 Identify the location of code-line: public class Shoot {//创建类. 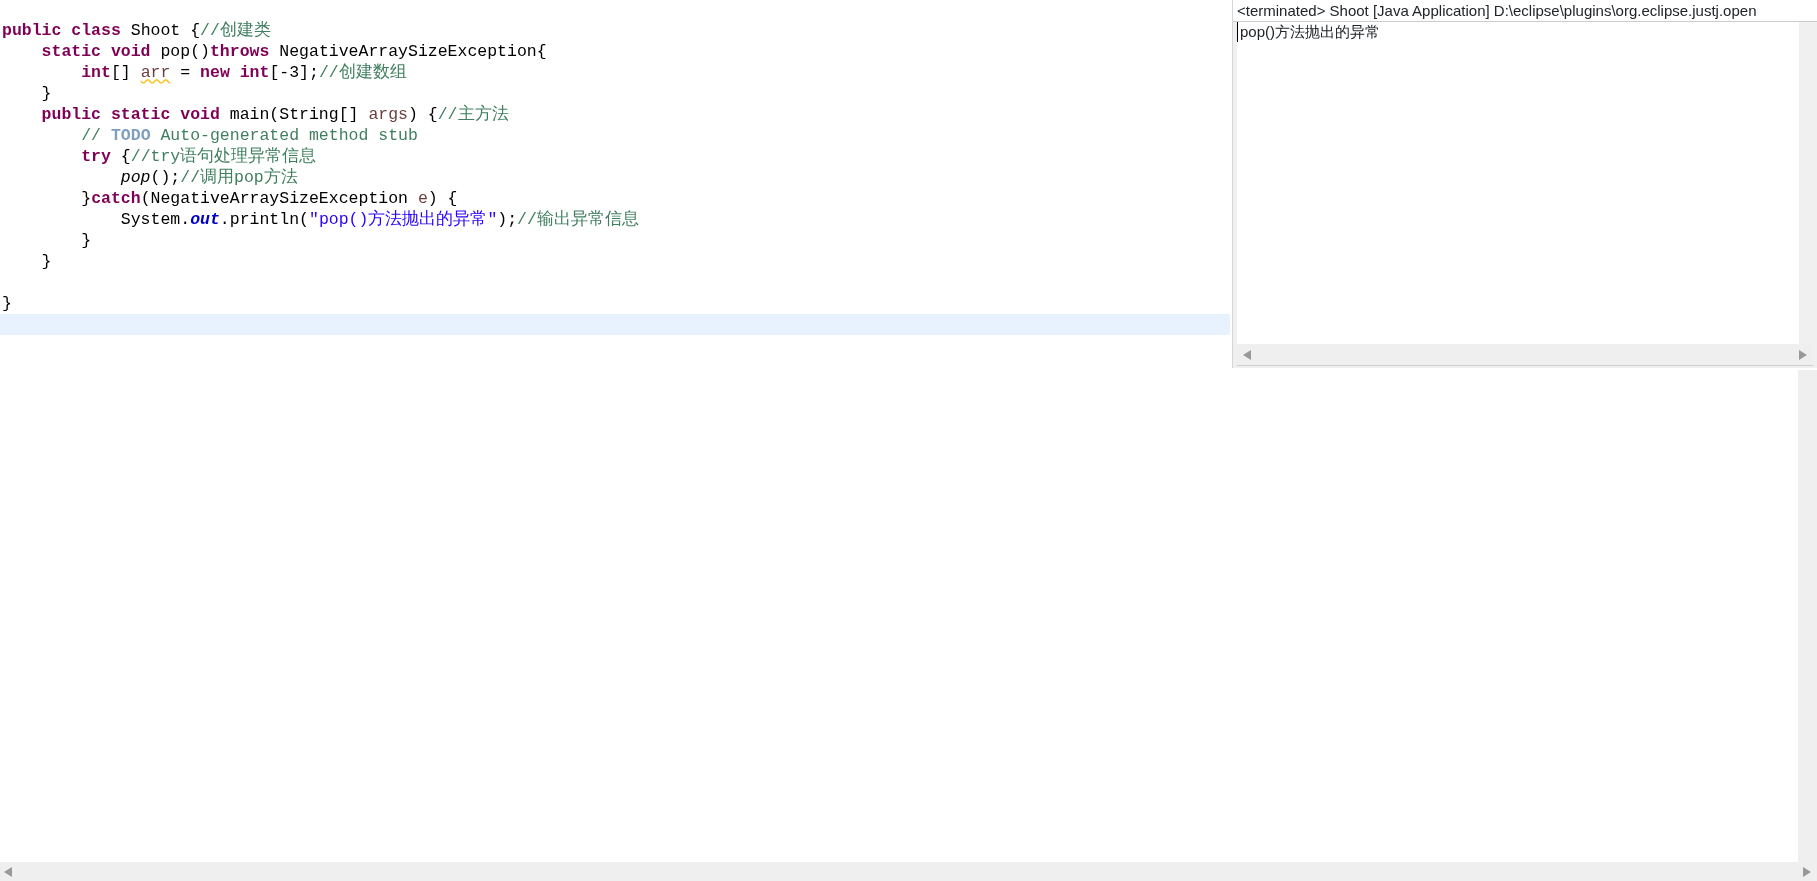
(136, 30).